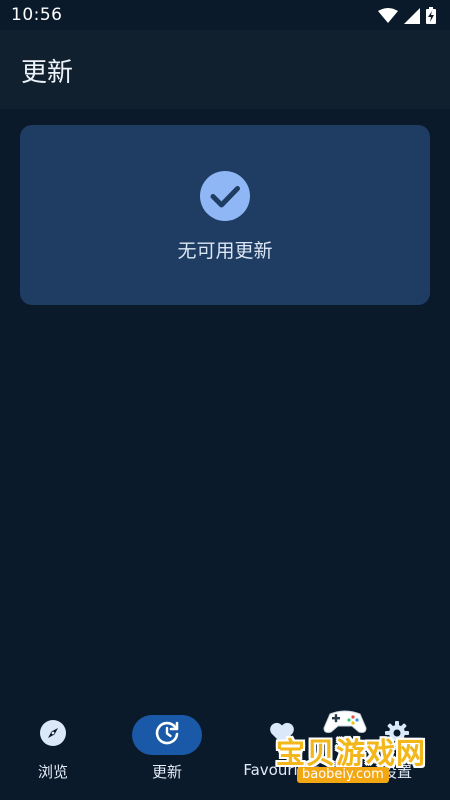 The image size is (450, 800). I want to click on status-bar: 10:56, so click(225, 15).